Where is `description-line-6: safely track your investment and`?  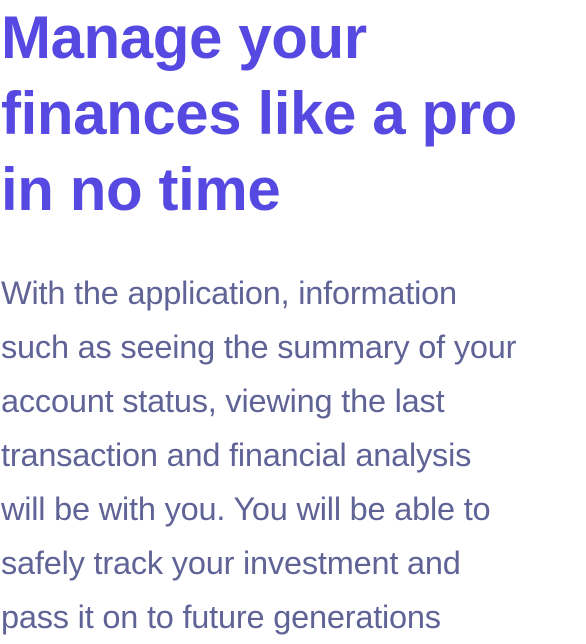
description-line-6: safely track your investment and is located at coordinates (231, 563).